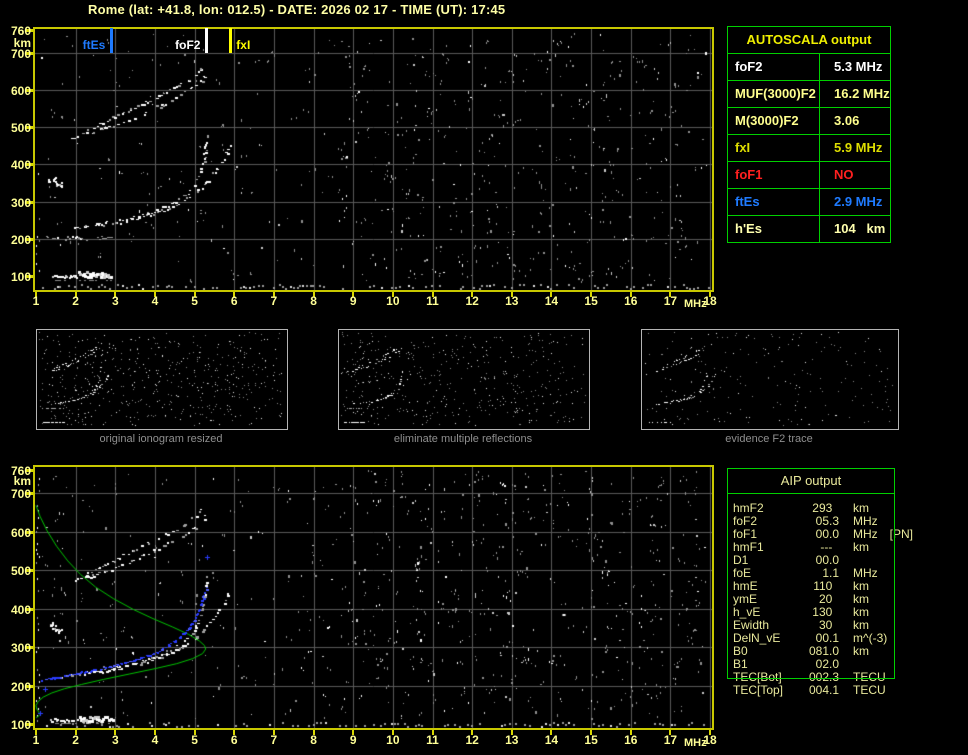 The height and width of the screenshot is (755, 968). What do you see at coordinates (809, 66) in the screenshot?
I see `autoscala-row-fof2: foF2 5.3 MHz` at bounding box center [809, 66].